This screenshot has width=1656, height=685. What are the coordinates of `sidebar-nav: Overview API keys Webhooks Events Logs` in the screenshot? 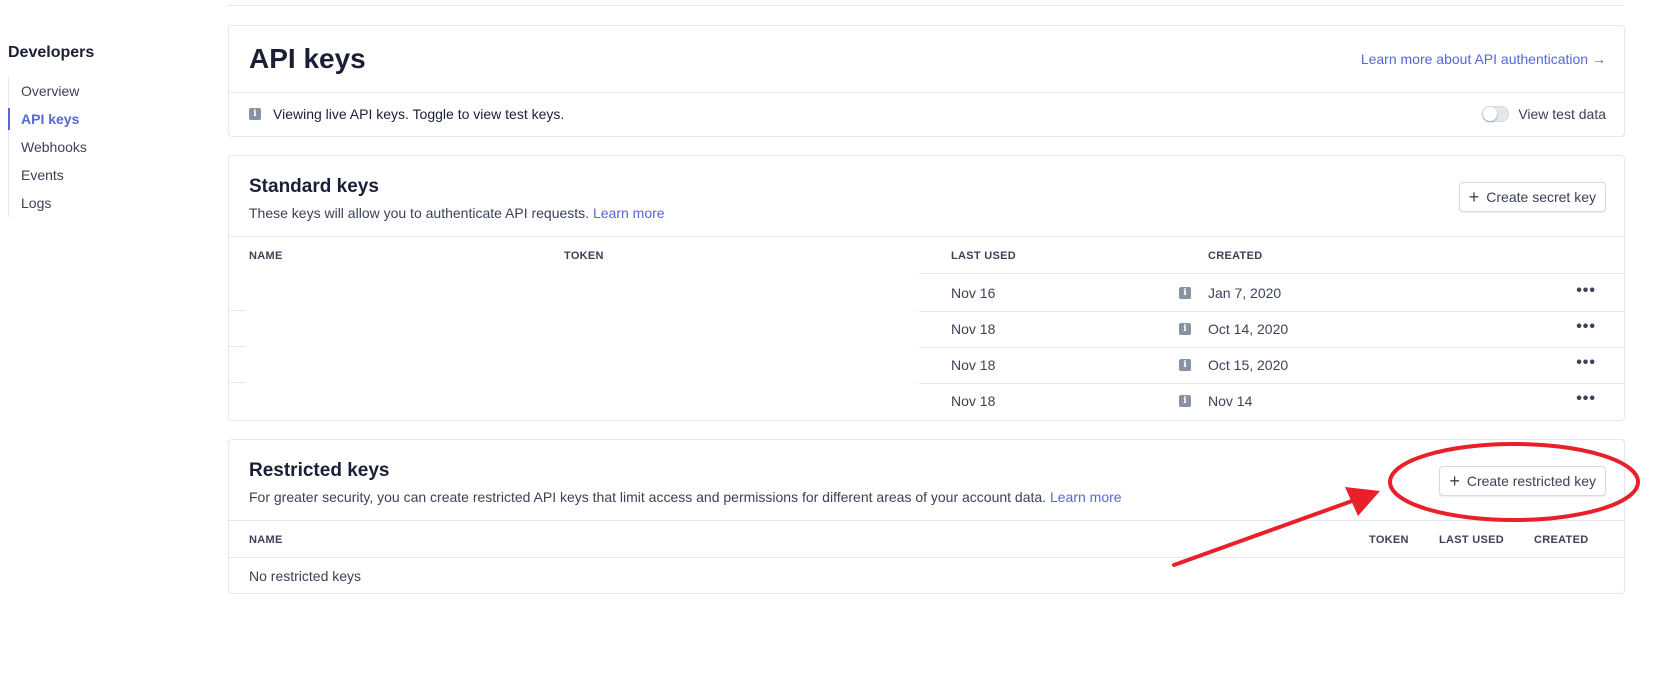 It's located at (108, 147).